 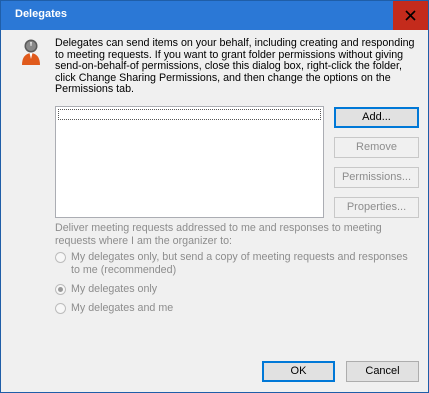 I want to click on radio-delegates-only: My delegates only, so click(x=235, y=290).